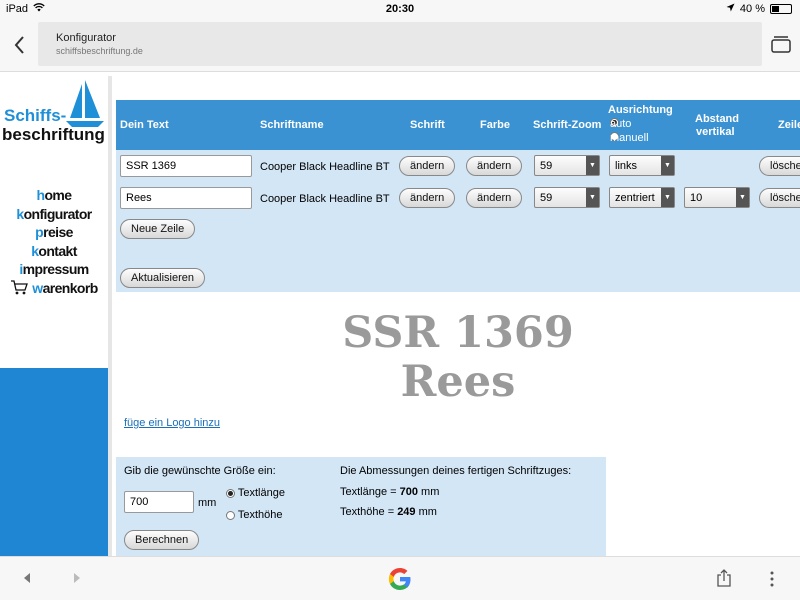  Describe the element at coordinates (172, 423) in the screenshot. I see `add-logo-link: füge ein Logo hinzu` at that location.